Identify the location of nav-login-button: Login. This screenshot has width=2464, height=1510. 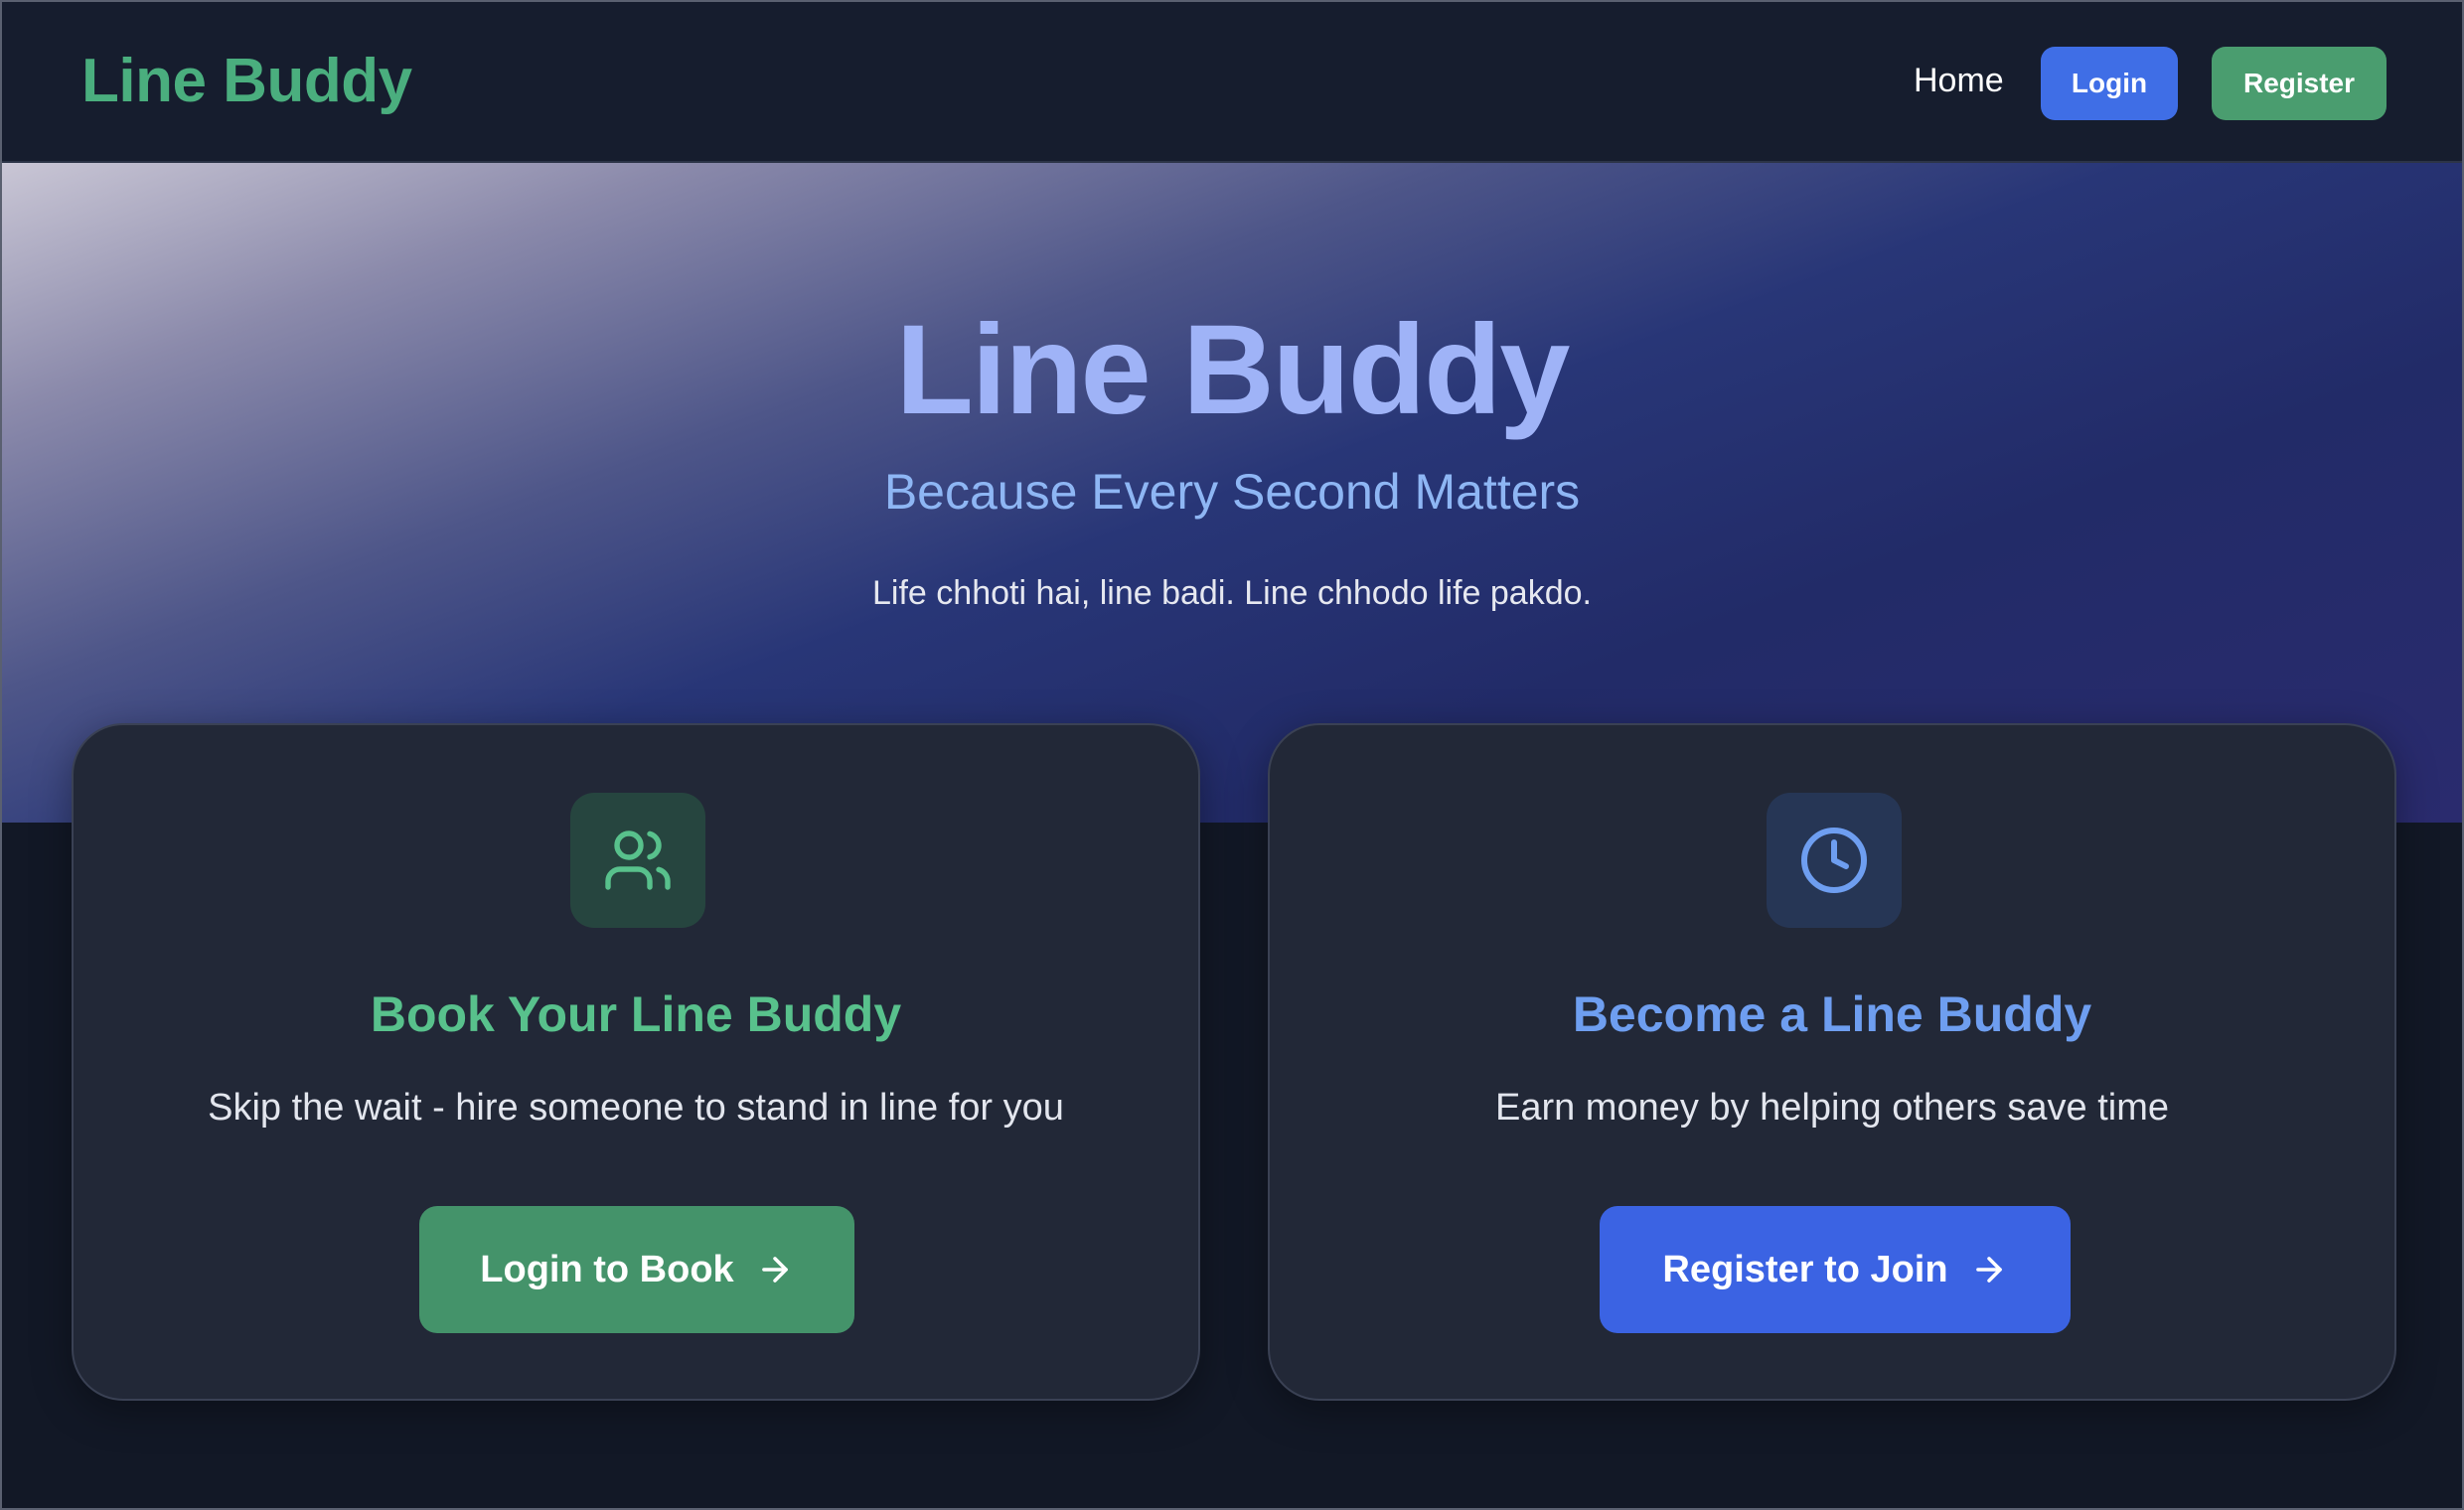
(2109, 83).